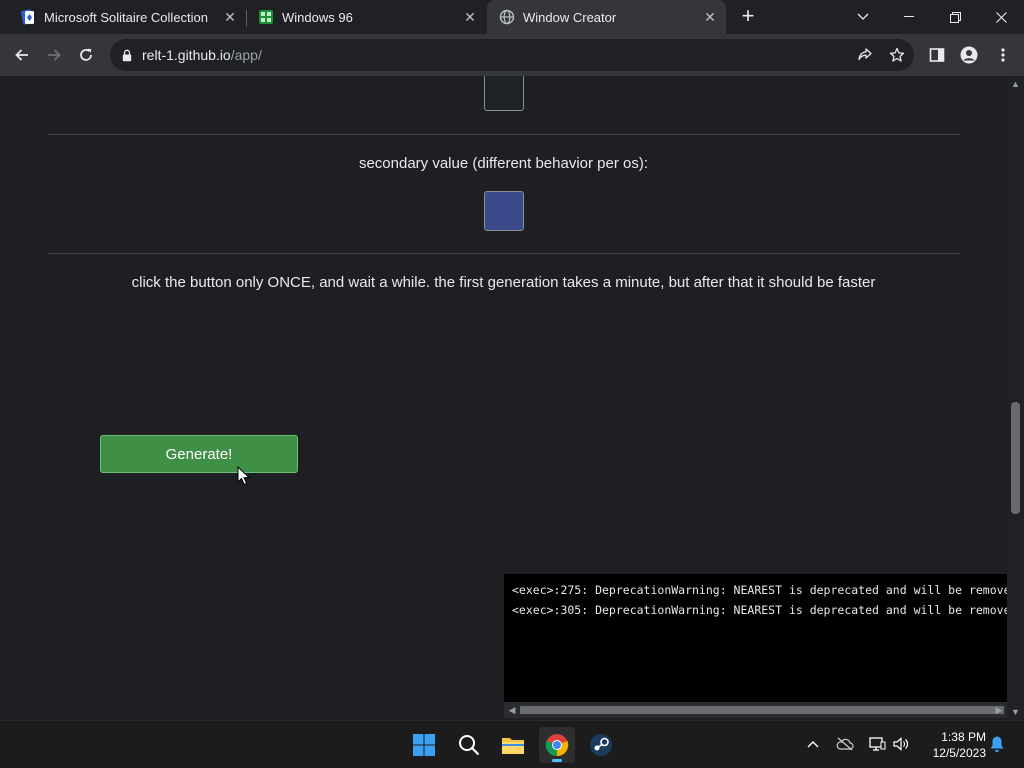  I want to click on console-horizontal-scrollbar: ◀ ▶, so click(755, 710).